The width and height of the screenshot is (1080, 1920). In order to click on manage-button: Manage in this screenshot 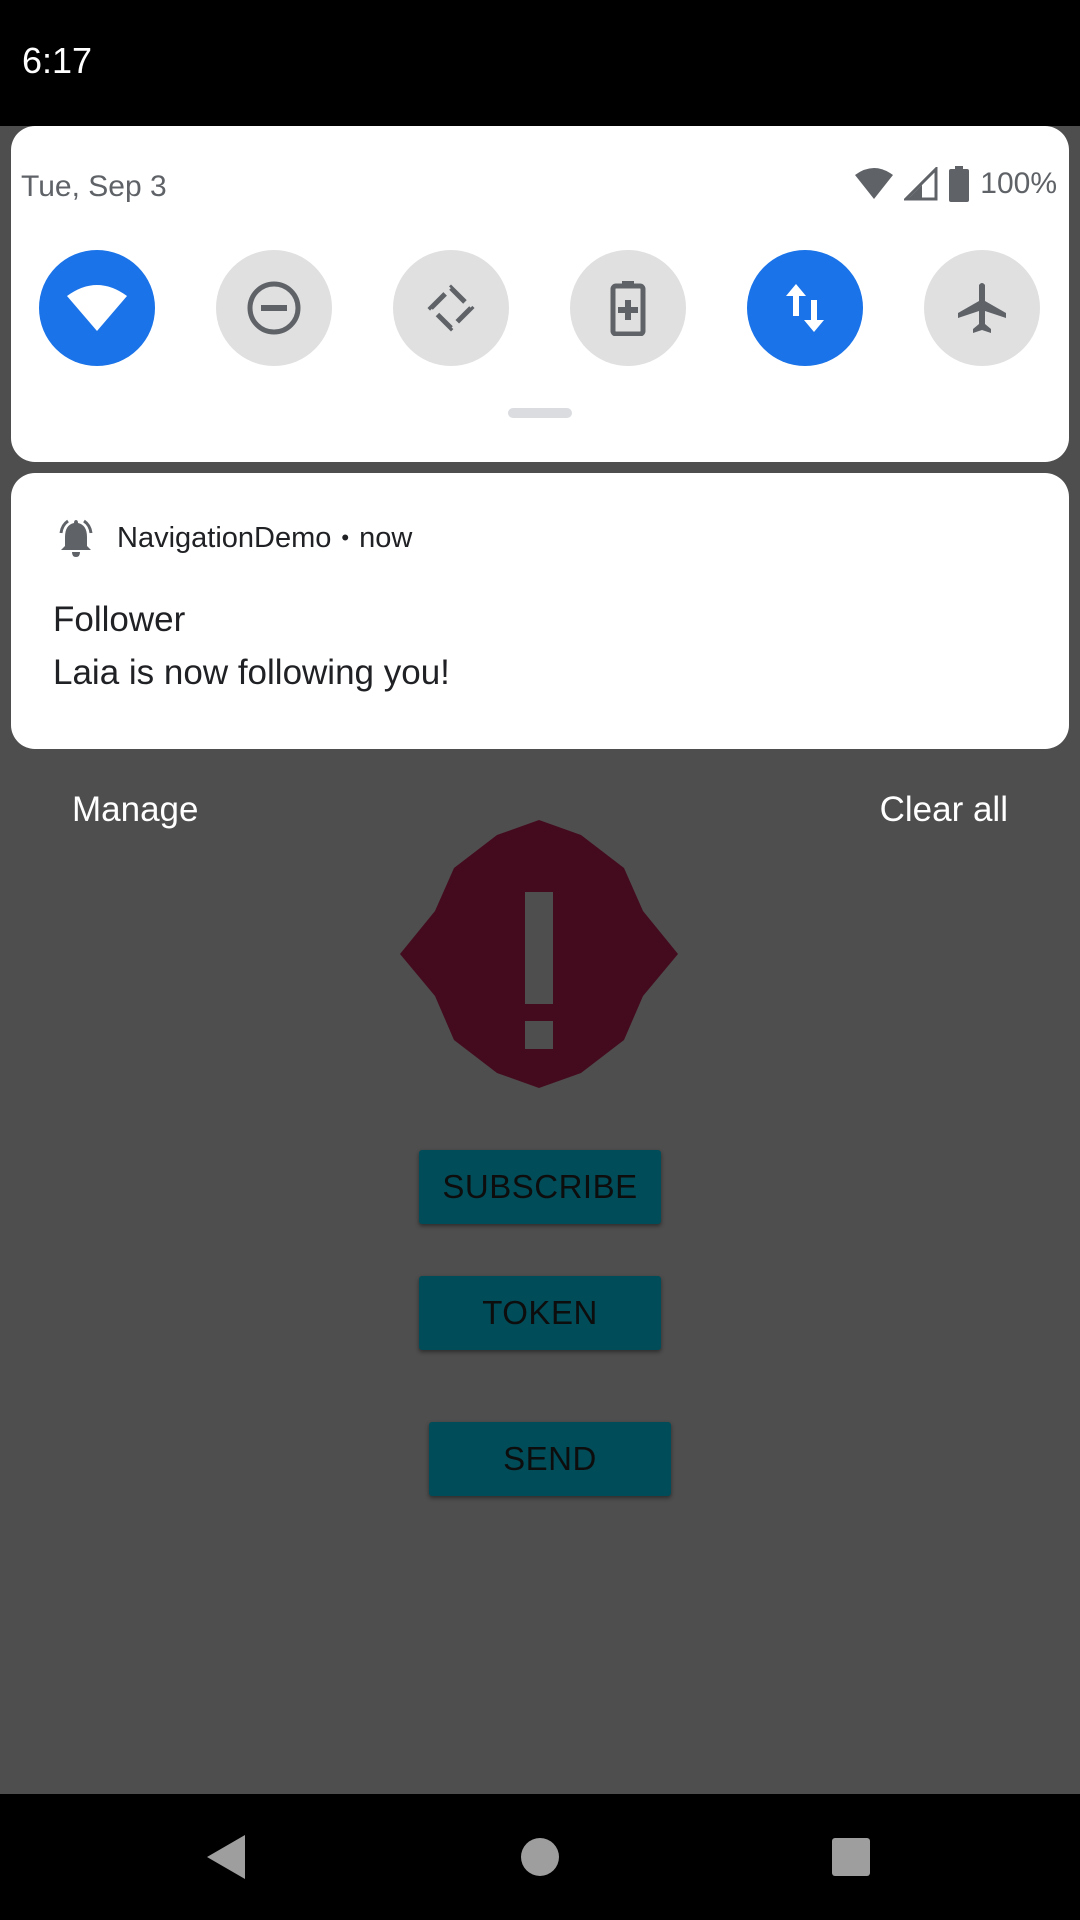, I will do `click(135, 810)`.